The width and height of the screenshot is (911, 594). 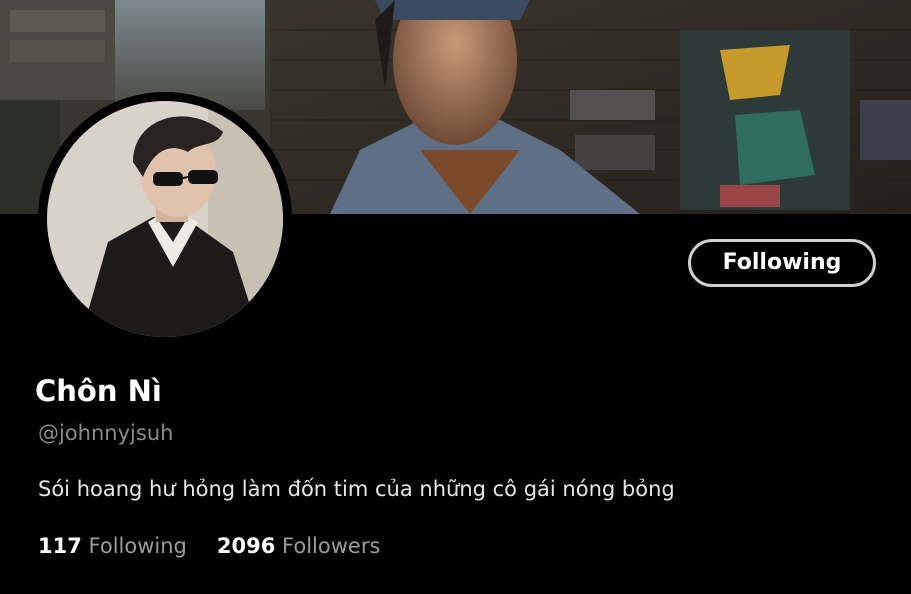 I want to click on profile-avatar, so click(x=165, y=219).